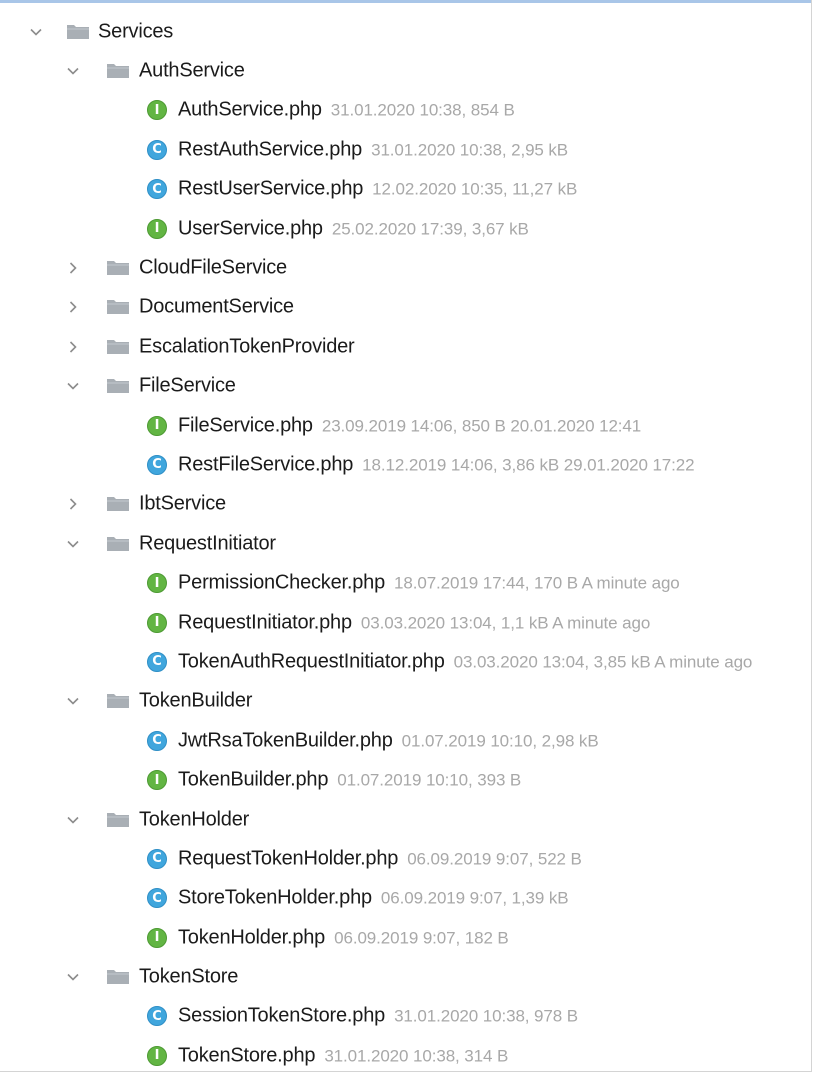 The image size is (821, 1077). I want to click on tree-folder-cloud-file-service: CloudFileService, so click(405, 267).